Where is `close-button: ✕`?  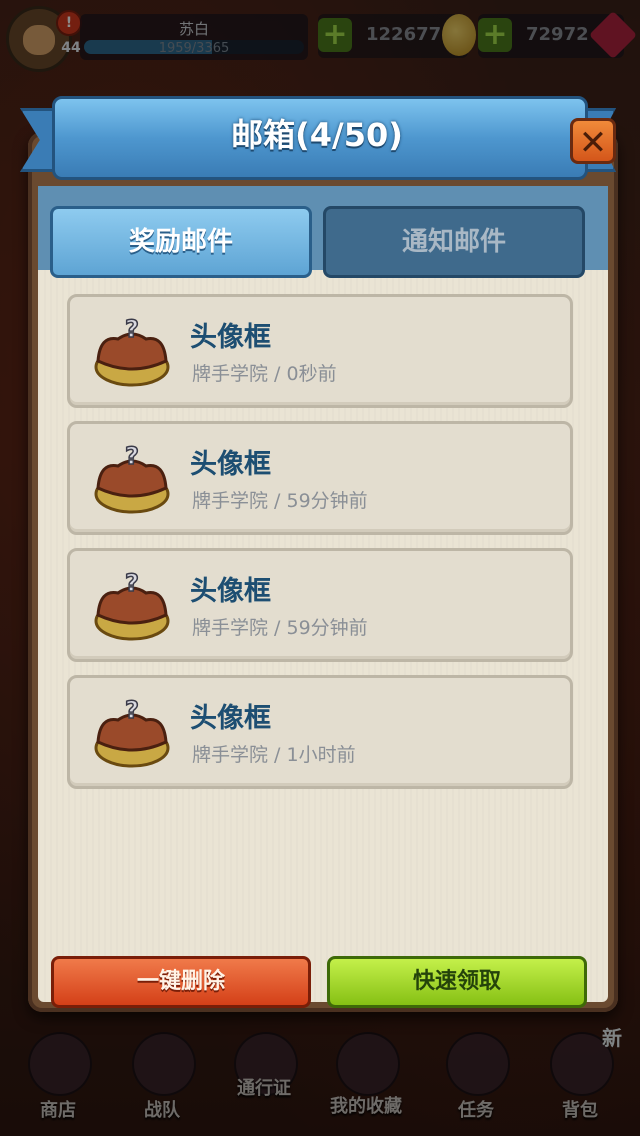
close-button: ✕ is located at coordinates (593, 141).